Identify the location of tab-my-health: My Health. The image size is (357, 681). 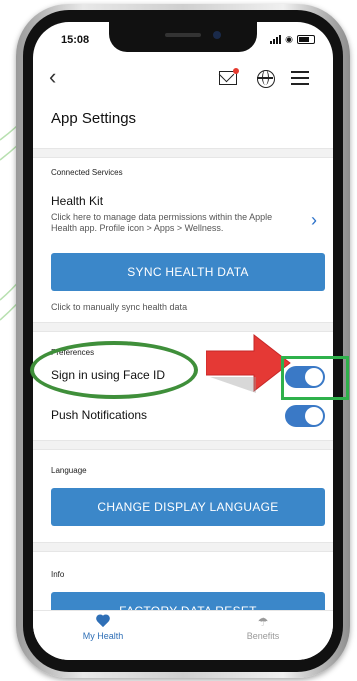
(103, 628).